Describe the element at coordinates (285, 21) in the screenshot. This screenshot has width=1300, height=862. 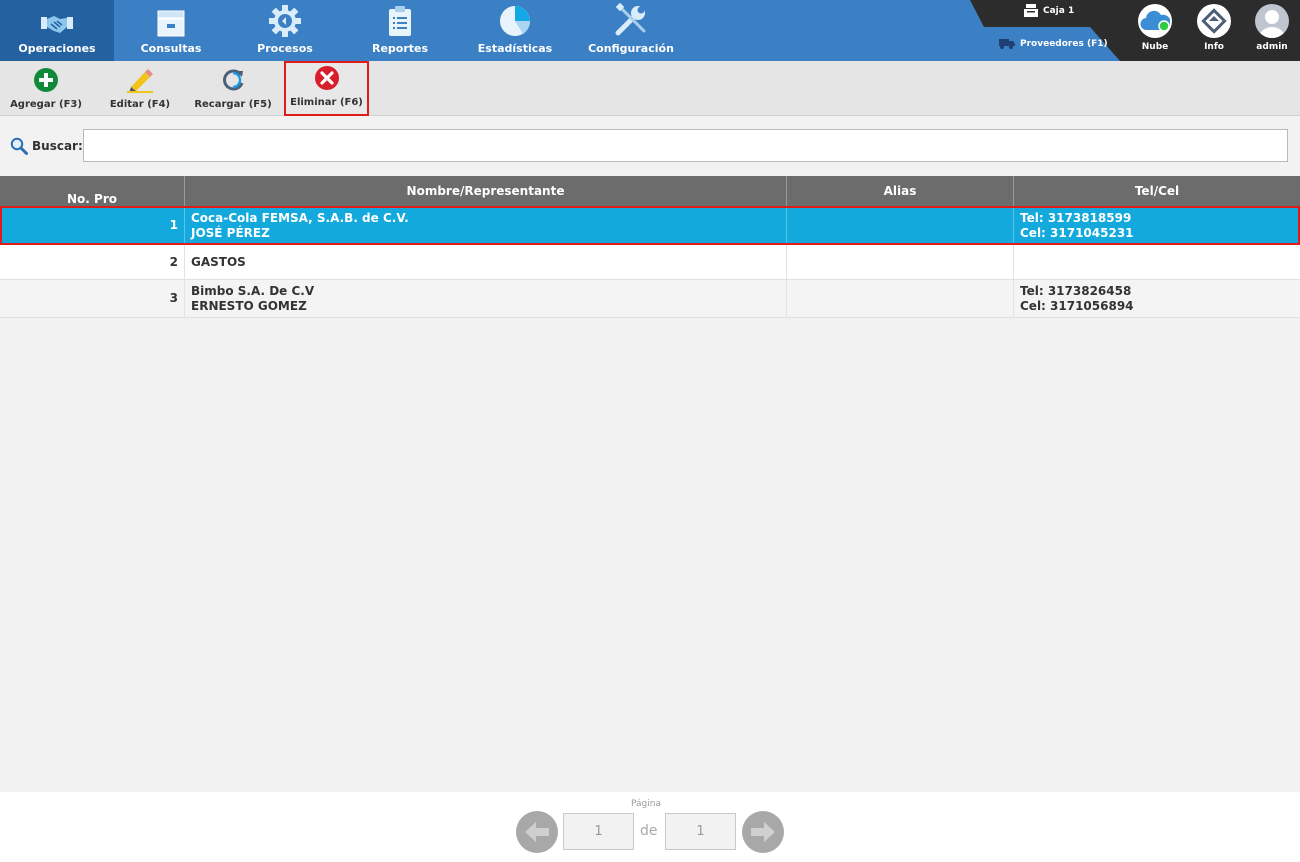
I see `gear-icon` at that location.